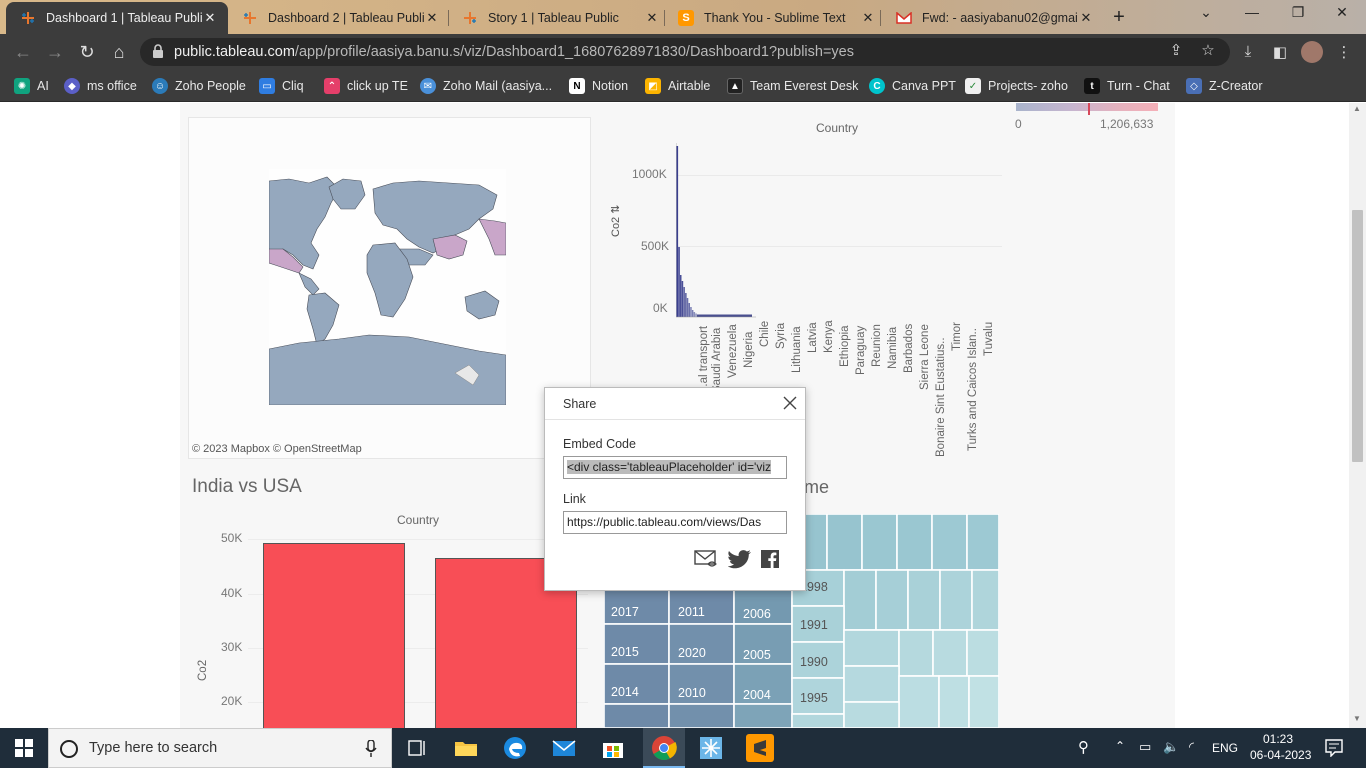 The height and width of the screenshot is (768, 1366). Describe the element at coordinates (559, 18) in the screenshot. I see `tab-story-1: Story 1 | Tableau Public ✕` at that location.